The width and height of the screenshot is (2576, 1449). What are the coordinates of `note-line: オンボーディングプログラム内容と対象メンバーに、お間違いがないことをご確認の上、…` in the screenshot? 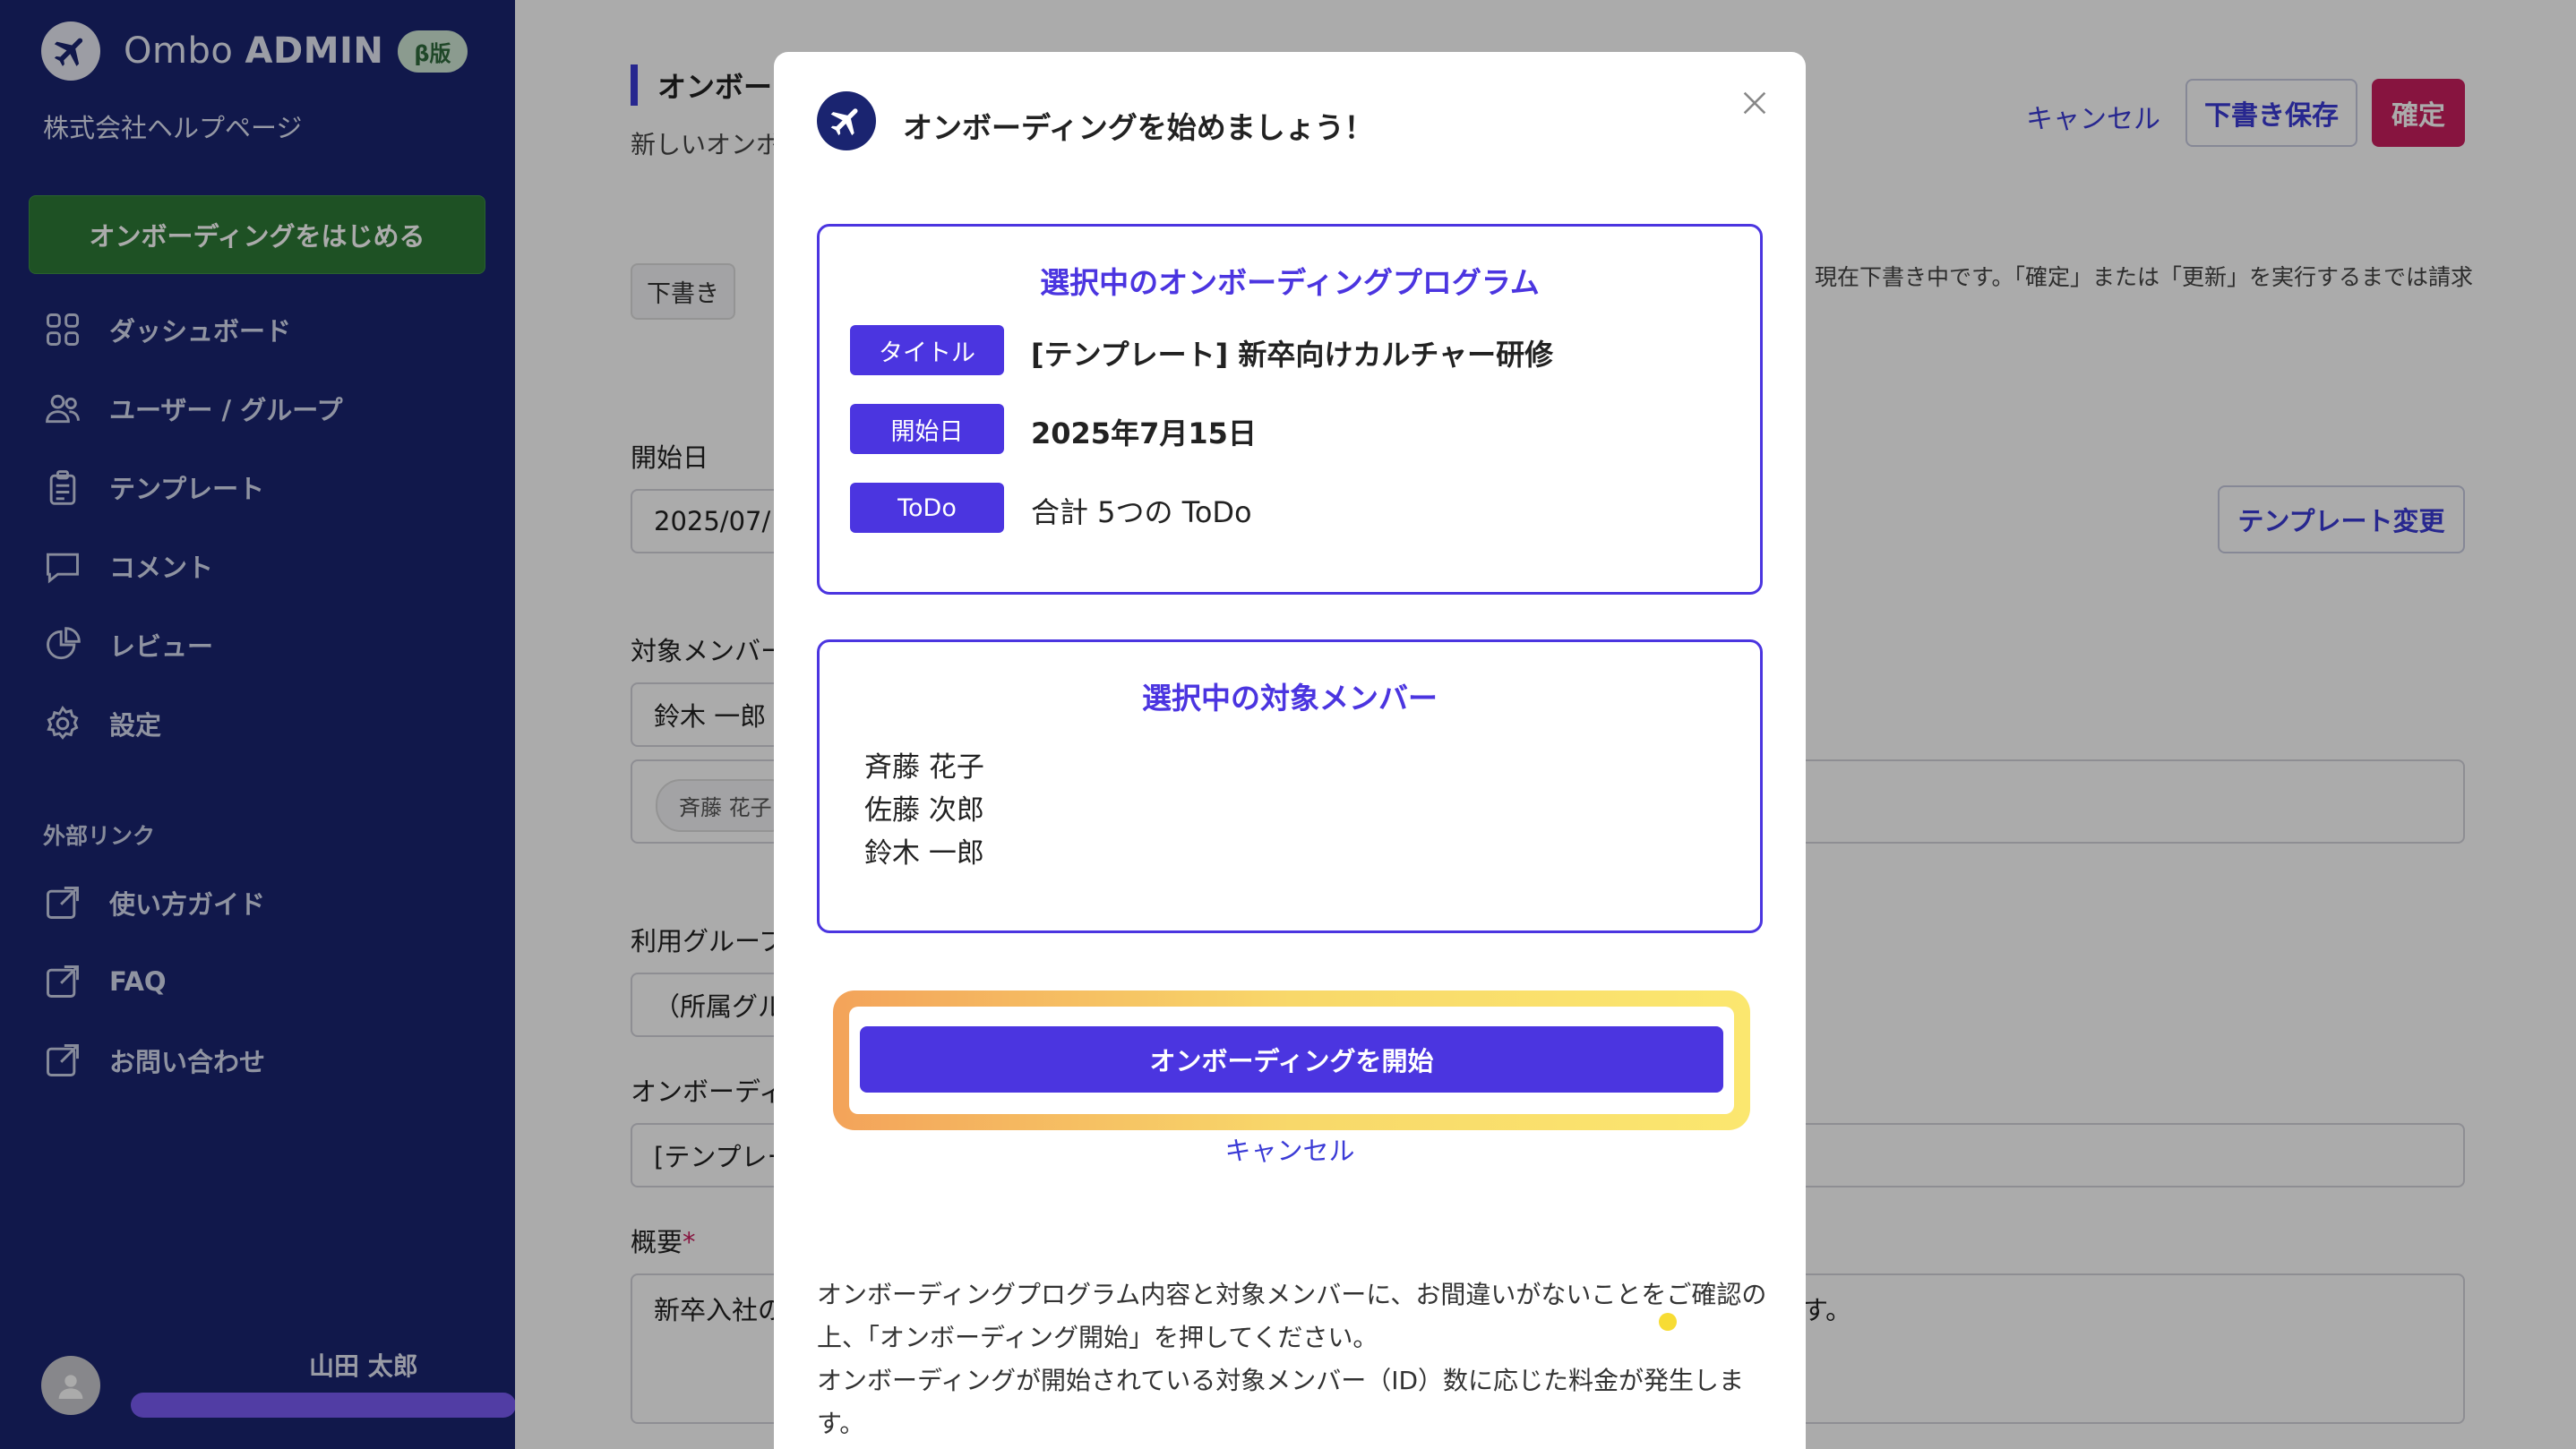 It's located at (1292, 1316).